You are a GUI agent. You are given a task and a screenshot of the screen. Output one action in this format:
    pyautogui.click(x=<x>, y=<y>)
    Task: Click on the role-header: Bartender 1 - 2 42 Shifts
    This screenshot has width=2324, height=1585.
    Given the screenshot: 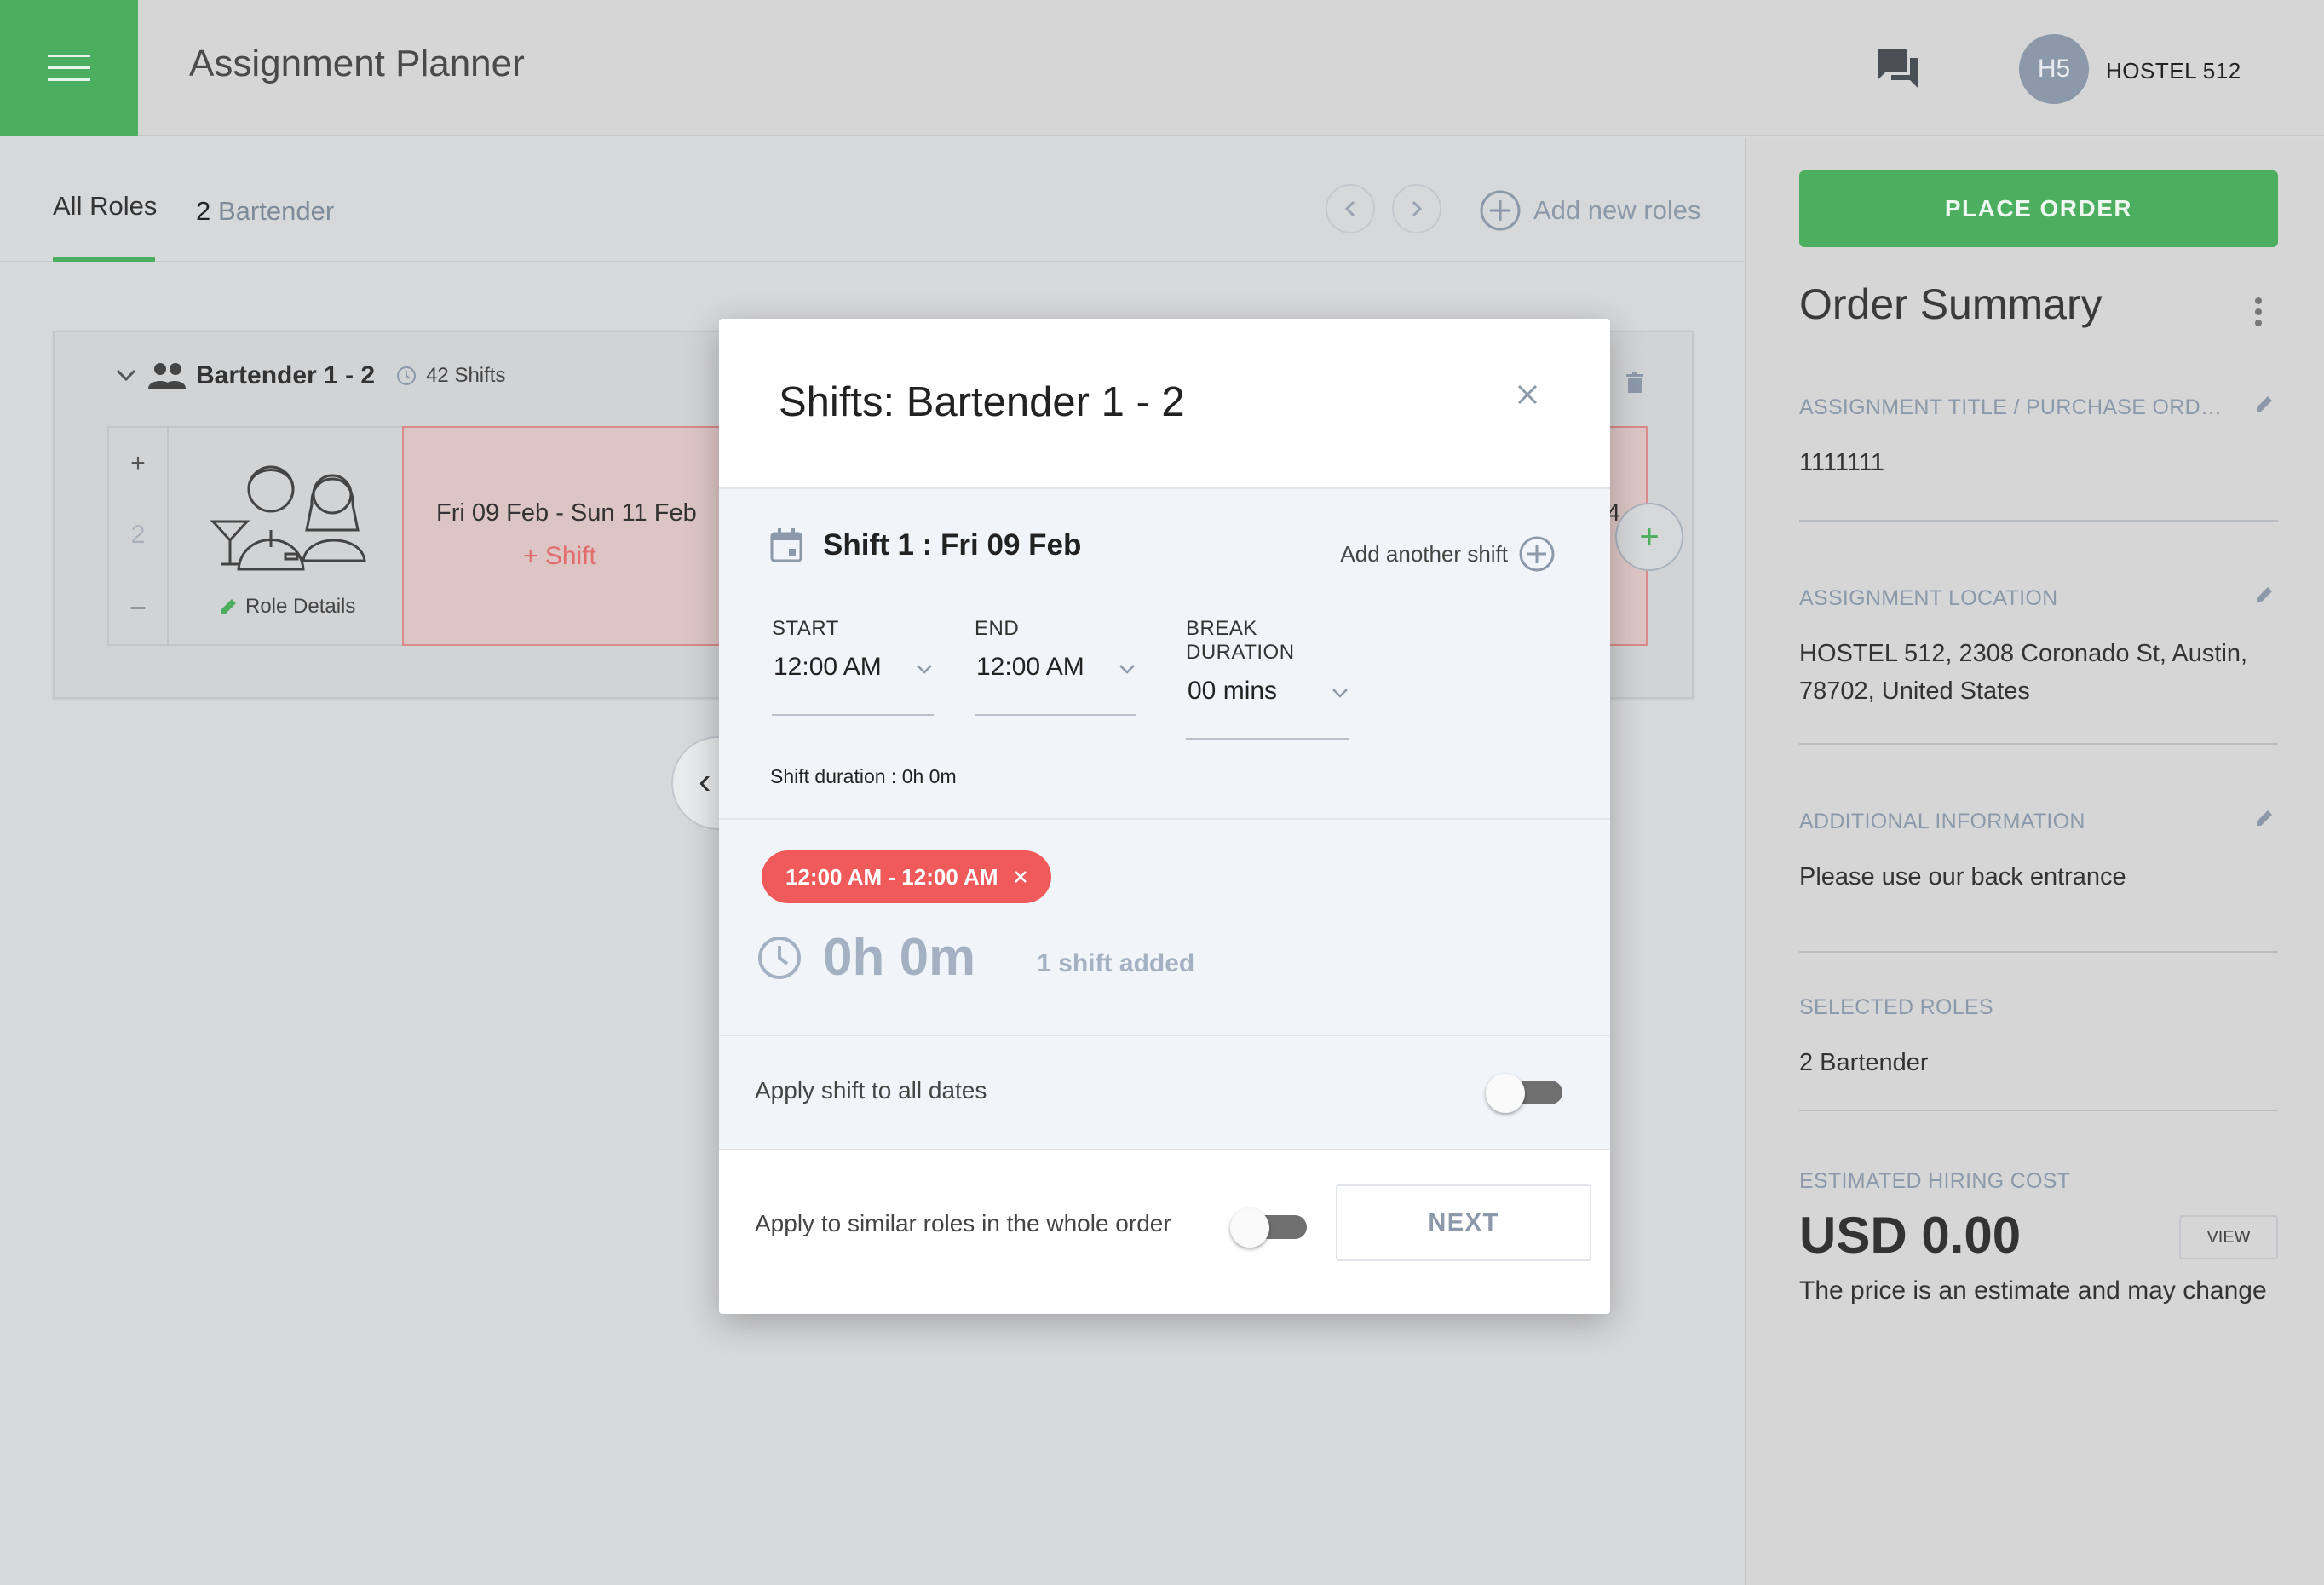 What is the action you would take?
    pyautogui.click(x=309, y=375)
    